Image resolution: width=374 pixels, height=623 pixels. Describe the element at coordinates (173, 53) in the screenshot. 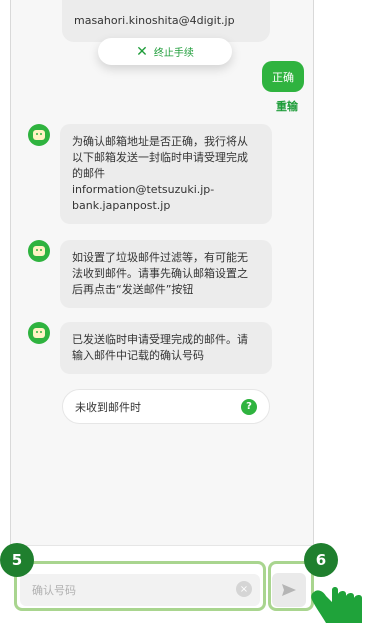

I see `stop-procedure-label: 终止手续` at that location.